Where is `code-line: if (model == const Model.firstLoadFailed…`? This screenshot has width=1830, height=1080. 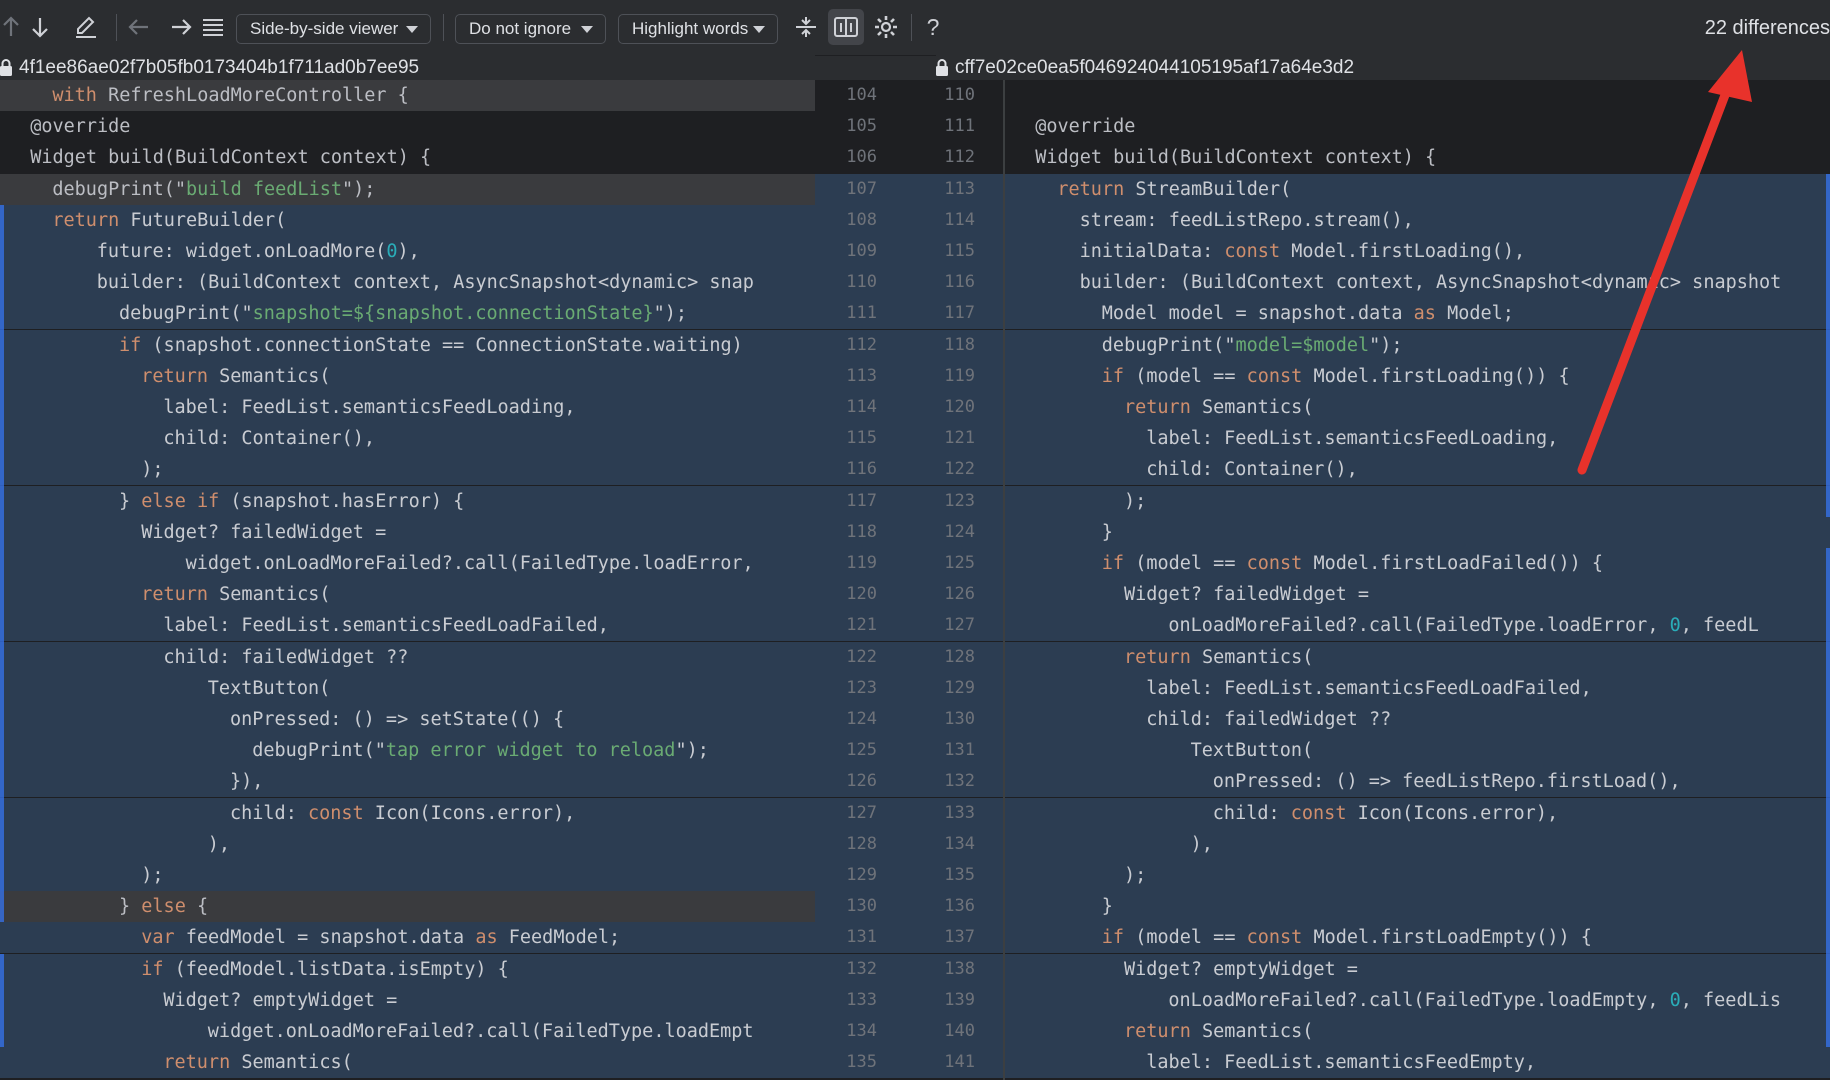 code-line: if (model == const Model.firstLoadFailed… is located at coordinates (1417, 563).